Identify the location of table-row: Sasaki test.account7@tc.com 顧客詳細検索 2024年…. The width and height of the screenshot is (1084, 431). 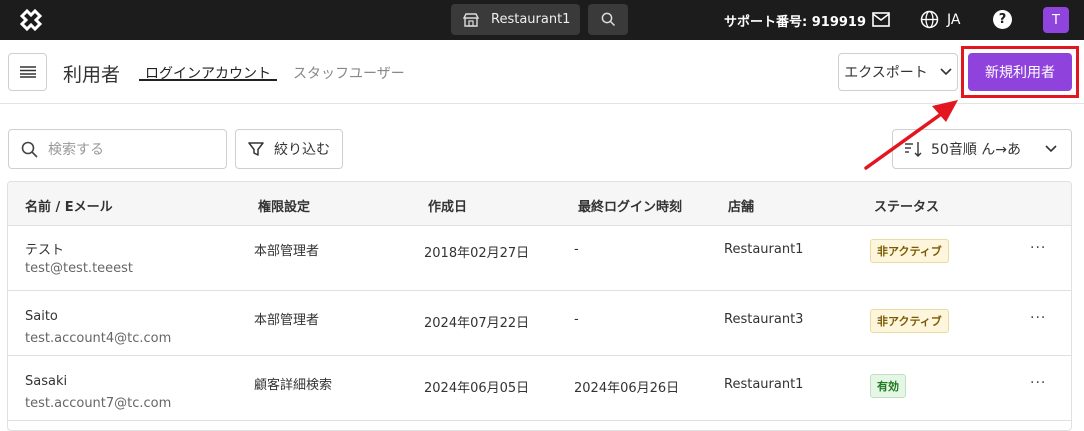
(539, 388).